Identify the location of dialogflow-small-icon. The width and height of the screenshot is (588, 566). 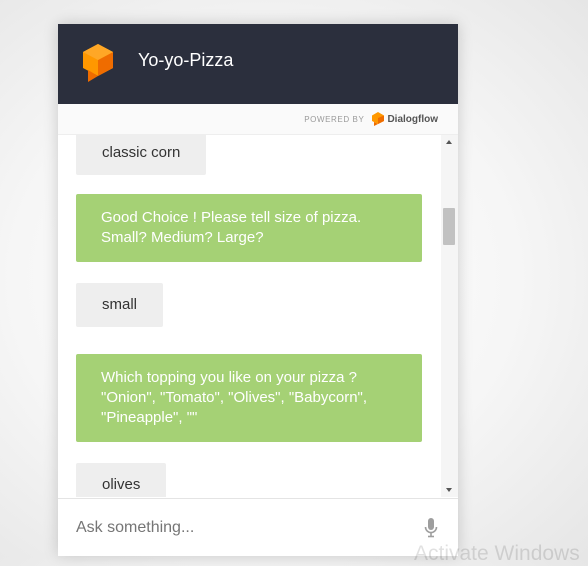
(378, 119).